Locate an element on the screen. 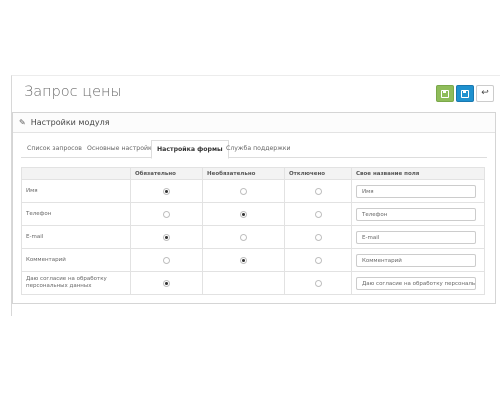 This screenshot has height=400, width=500. field-label: E-mail is located at coordinates (76, 237).